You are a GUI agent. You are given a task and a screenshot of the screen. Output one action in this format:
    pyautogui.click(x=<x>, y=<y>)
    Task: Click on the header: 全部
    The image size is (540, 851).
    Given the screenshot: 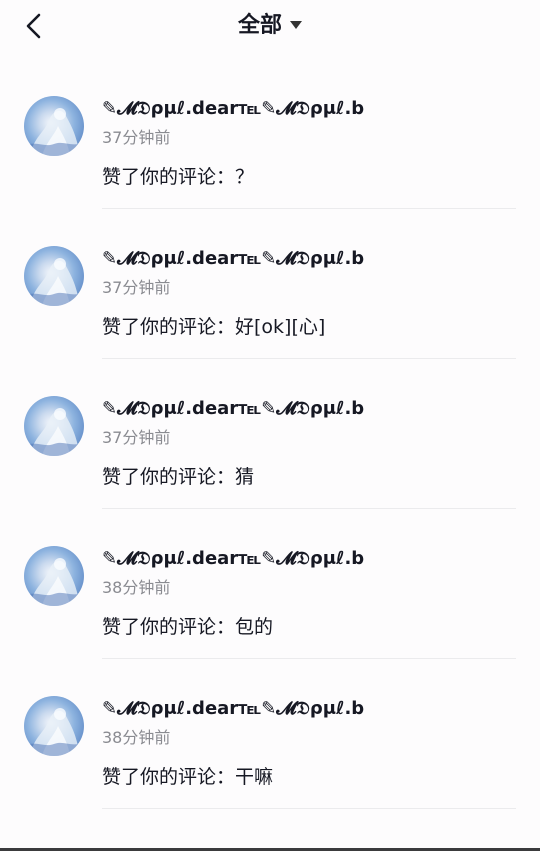 What is the action you would take?
    pyautogui.click(x=270, y=27)
    